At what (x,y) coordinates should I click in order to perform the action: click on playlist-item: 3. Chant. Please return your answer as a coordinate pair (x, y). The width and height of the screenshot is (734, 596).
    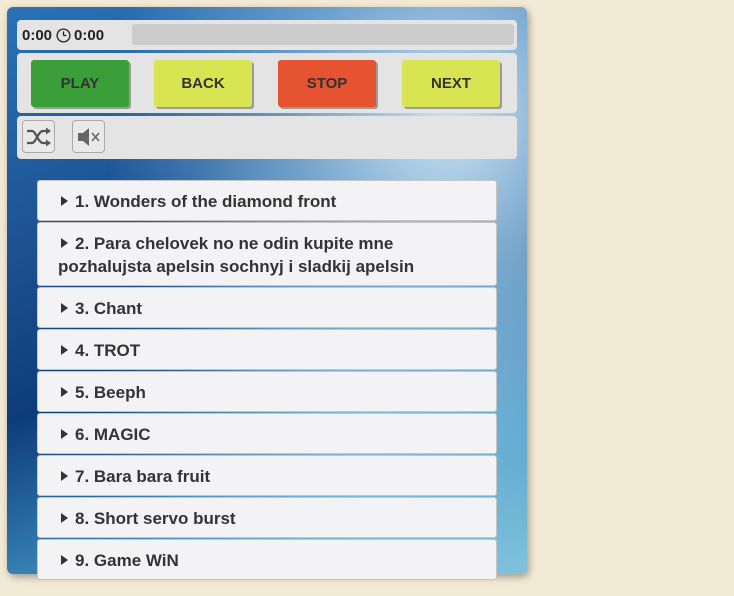
    Looking at the image, I should click on (267, 307).